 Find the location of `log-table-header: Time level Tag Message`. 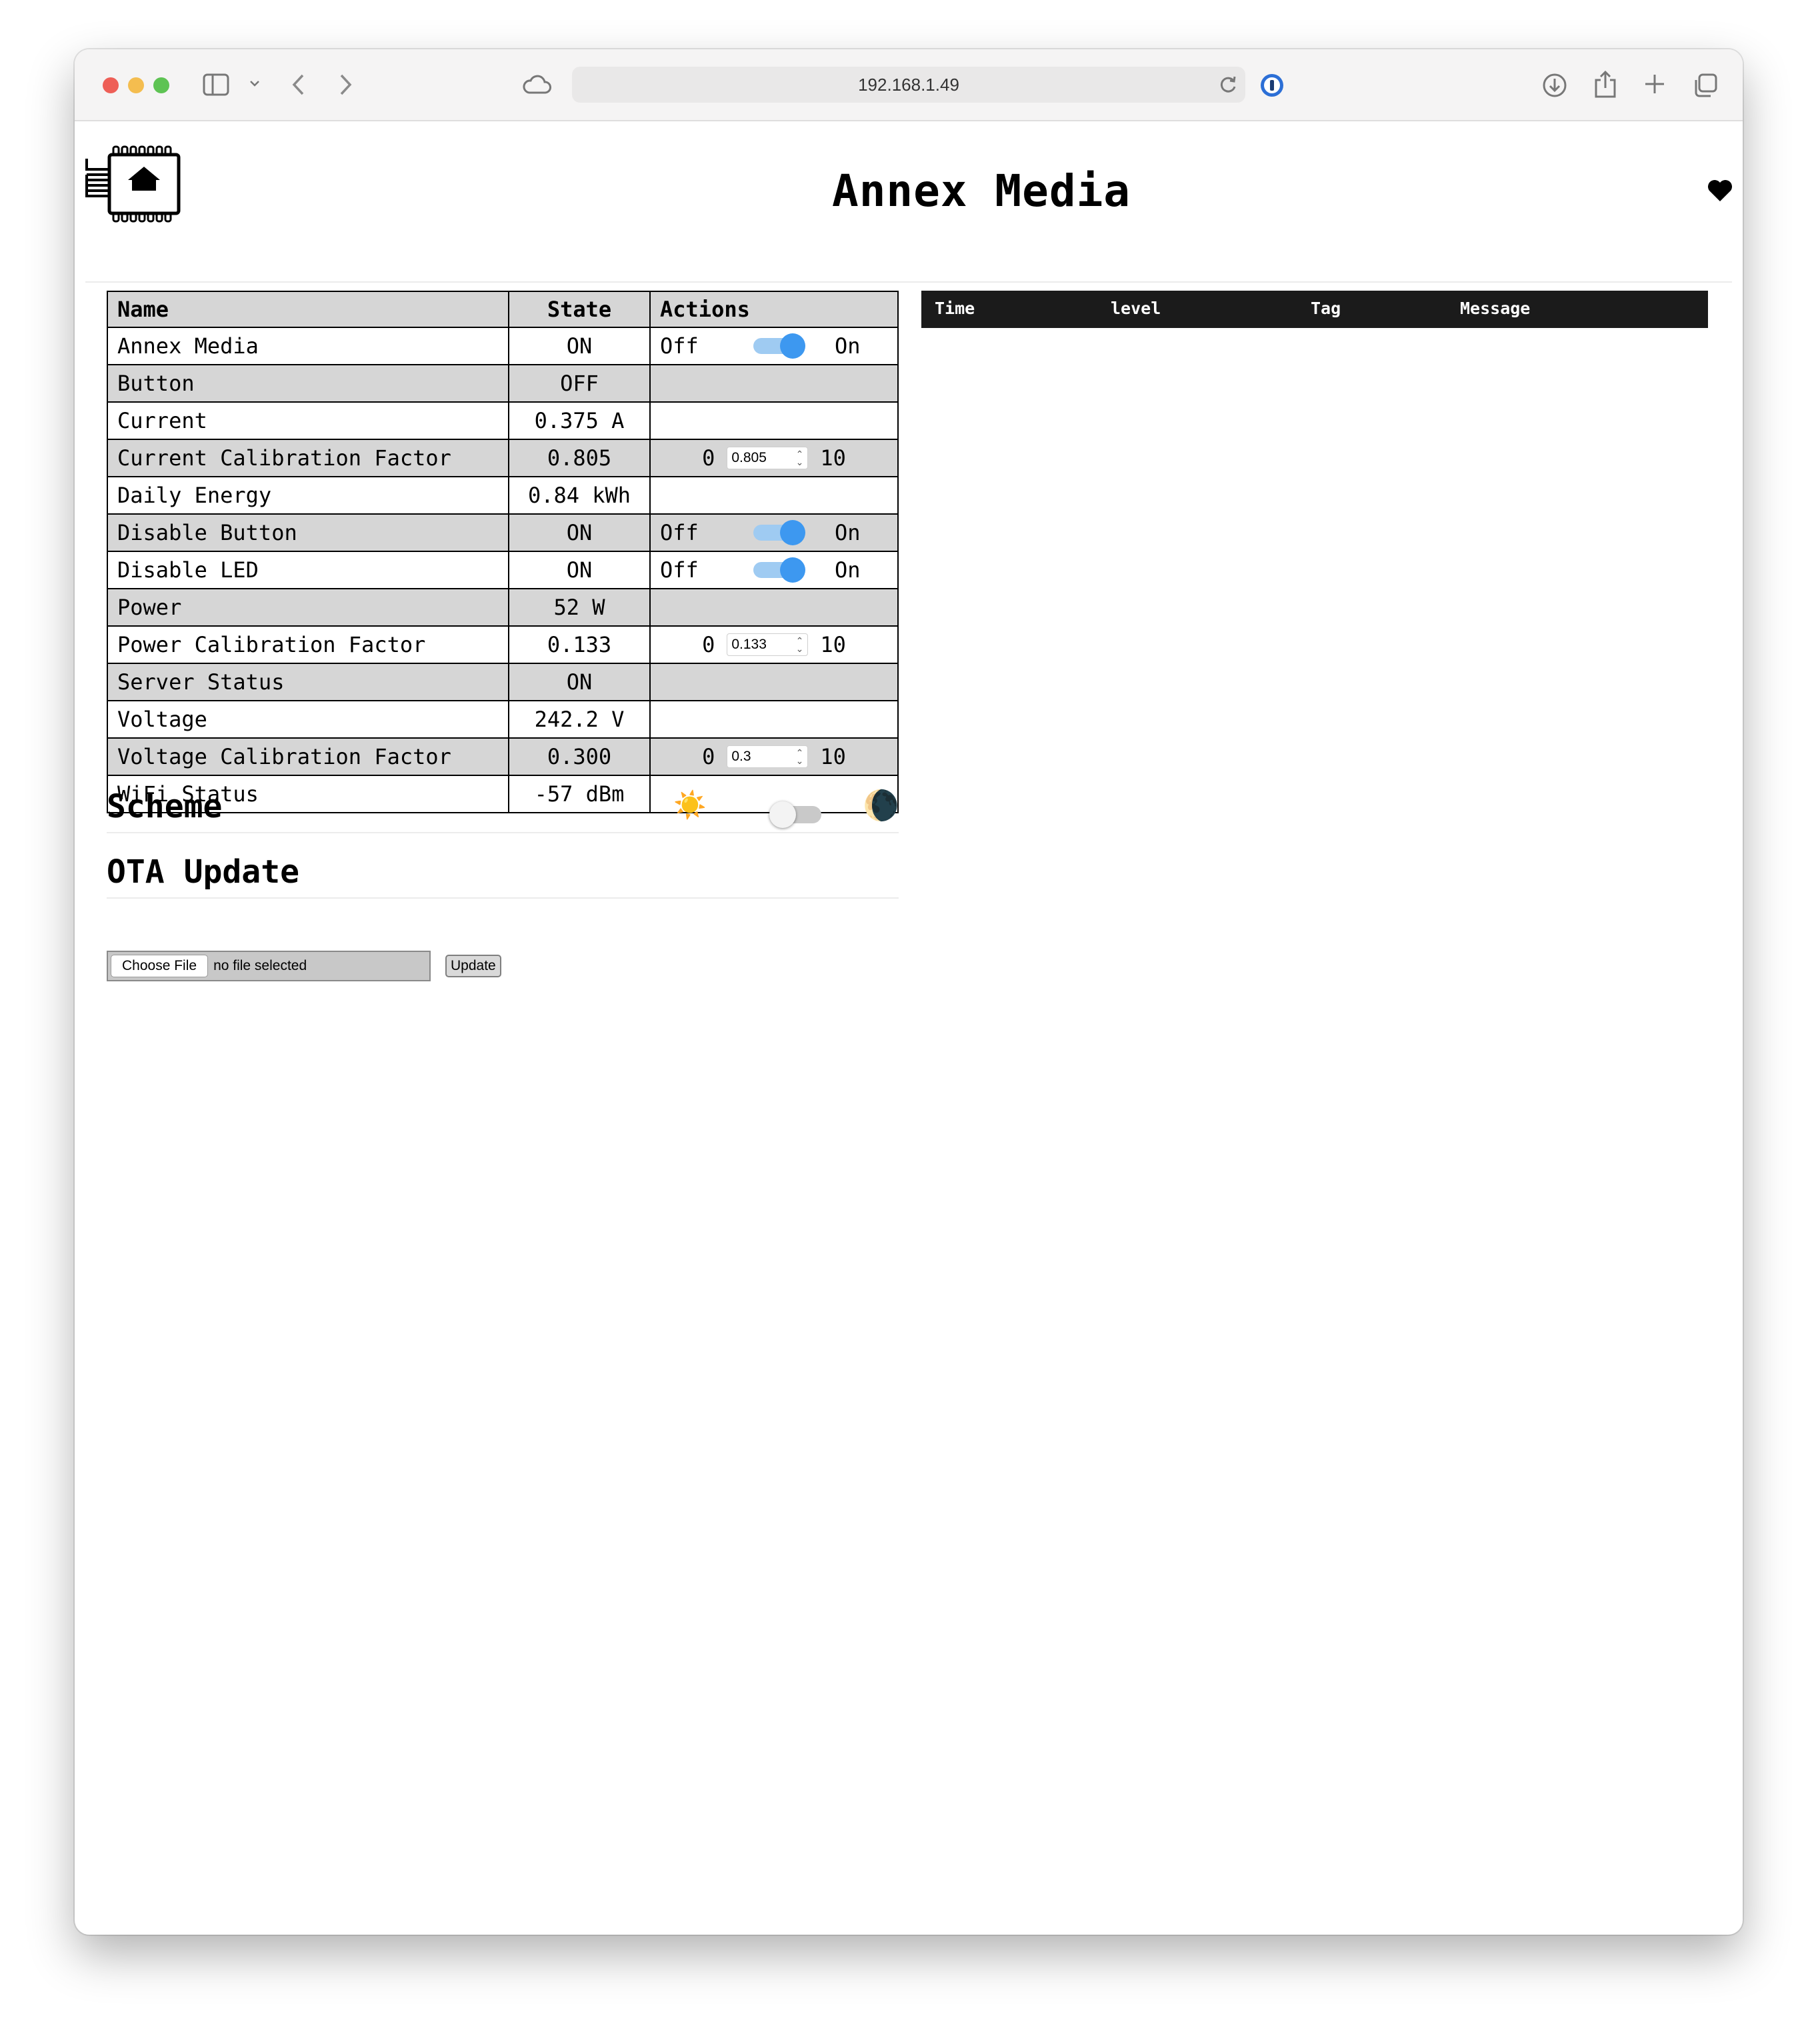

log-table-header: Time level Tag Message is located at coordinates (1314, 309).